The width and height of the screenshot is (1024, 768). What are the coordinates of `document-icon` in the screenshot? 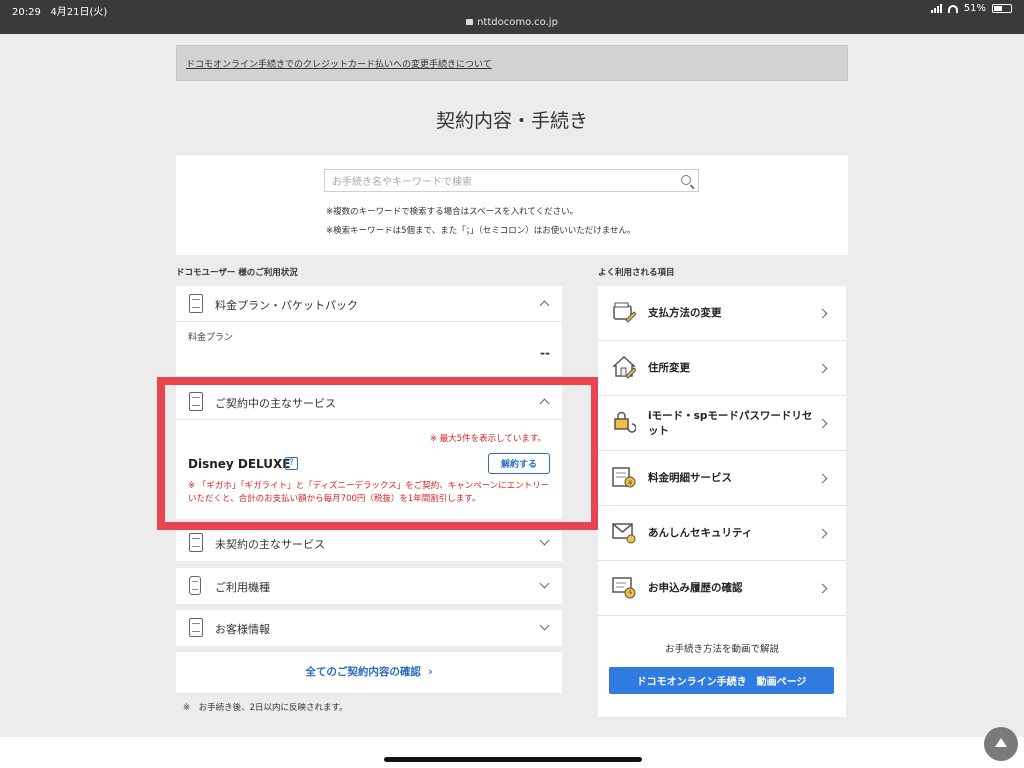 It's located at (196, 303).